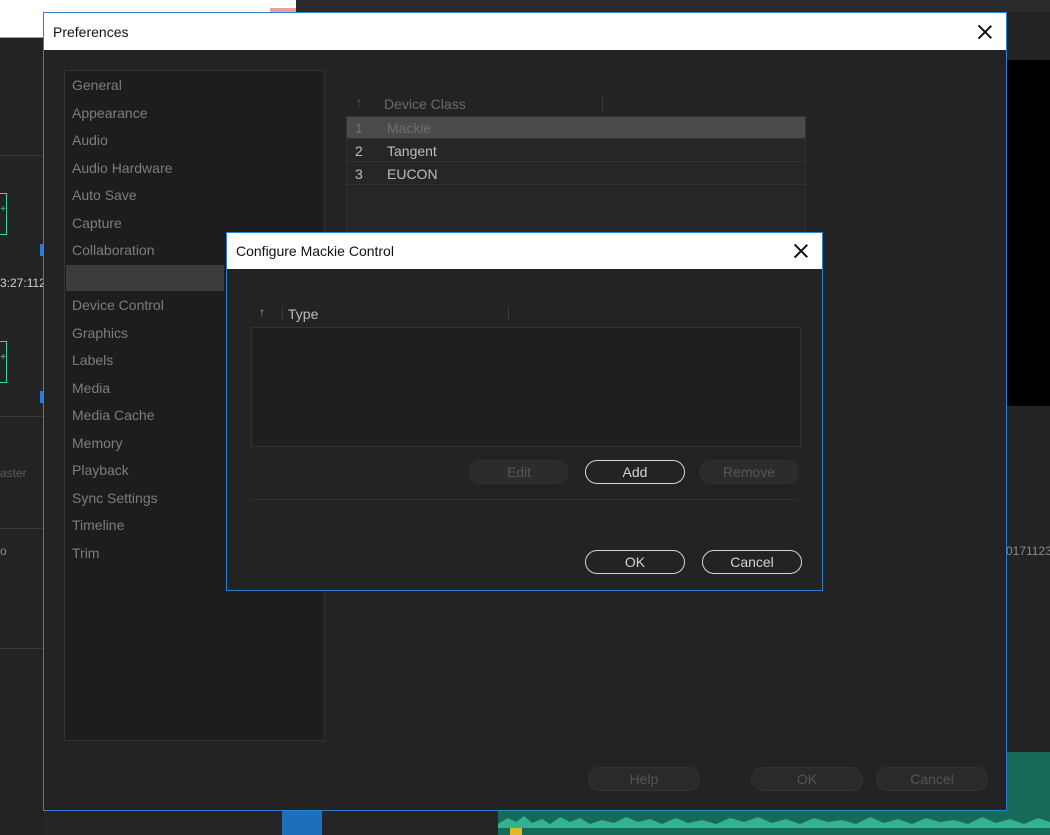 The height and width of the screenshot is (835, 1050). I want to click on mackie-titlebar: Configure Mackie Control, so click(524, 251).